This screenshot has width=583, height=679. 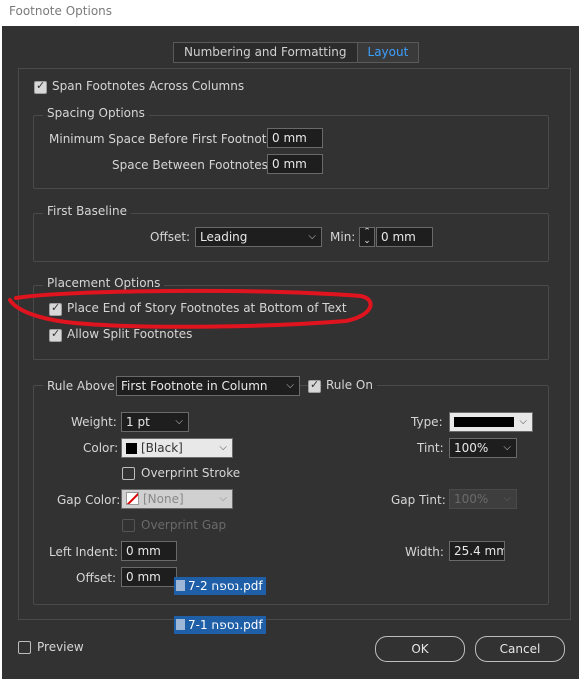 What do you see at coordinates (225, 586) in the screenshot?
I see `dragged-file-name: 7-2 נספח.pdf` at bounding box center [225, 586].